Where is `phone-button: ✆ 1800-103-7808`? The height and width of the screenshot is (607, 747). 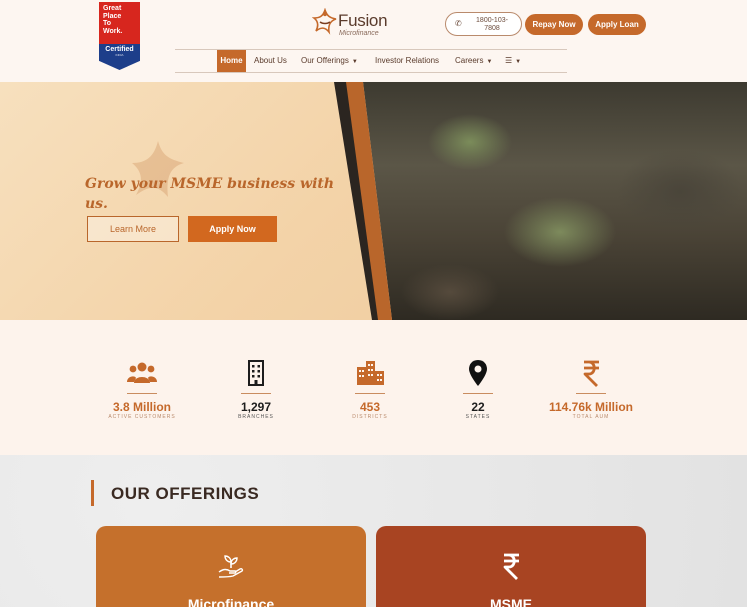 phone-button: ✆ 1800-103-7808 is located at coordinates (483, 24).